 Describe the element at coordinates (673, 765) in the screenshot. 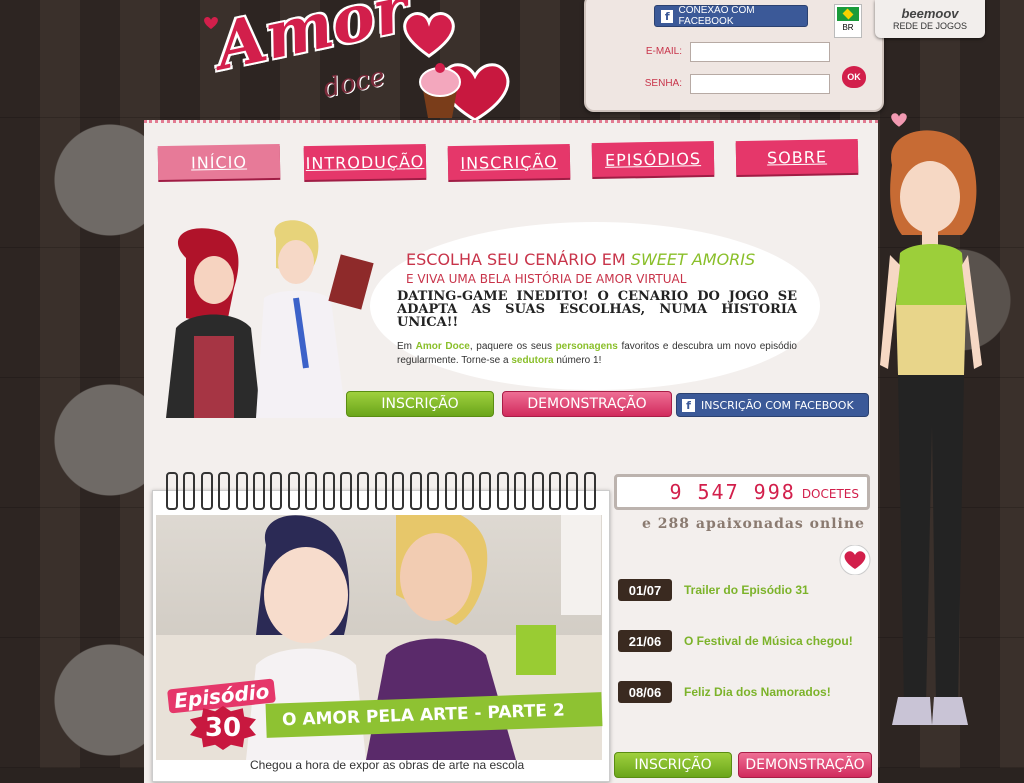

I see `bottom-signup-button: INSCRIÇÃO` at that location.